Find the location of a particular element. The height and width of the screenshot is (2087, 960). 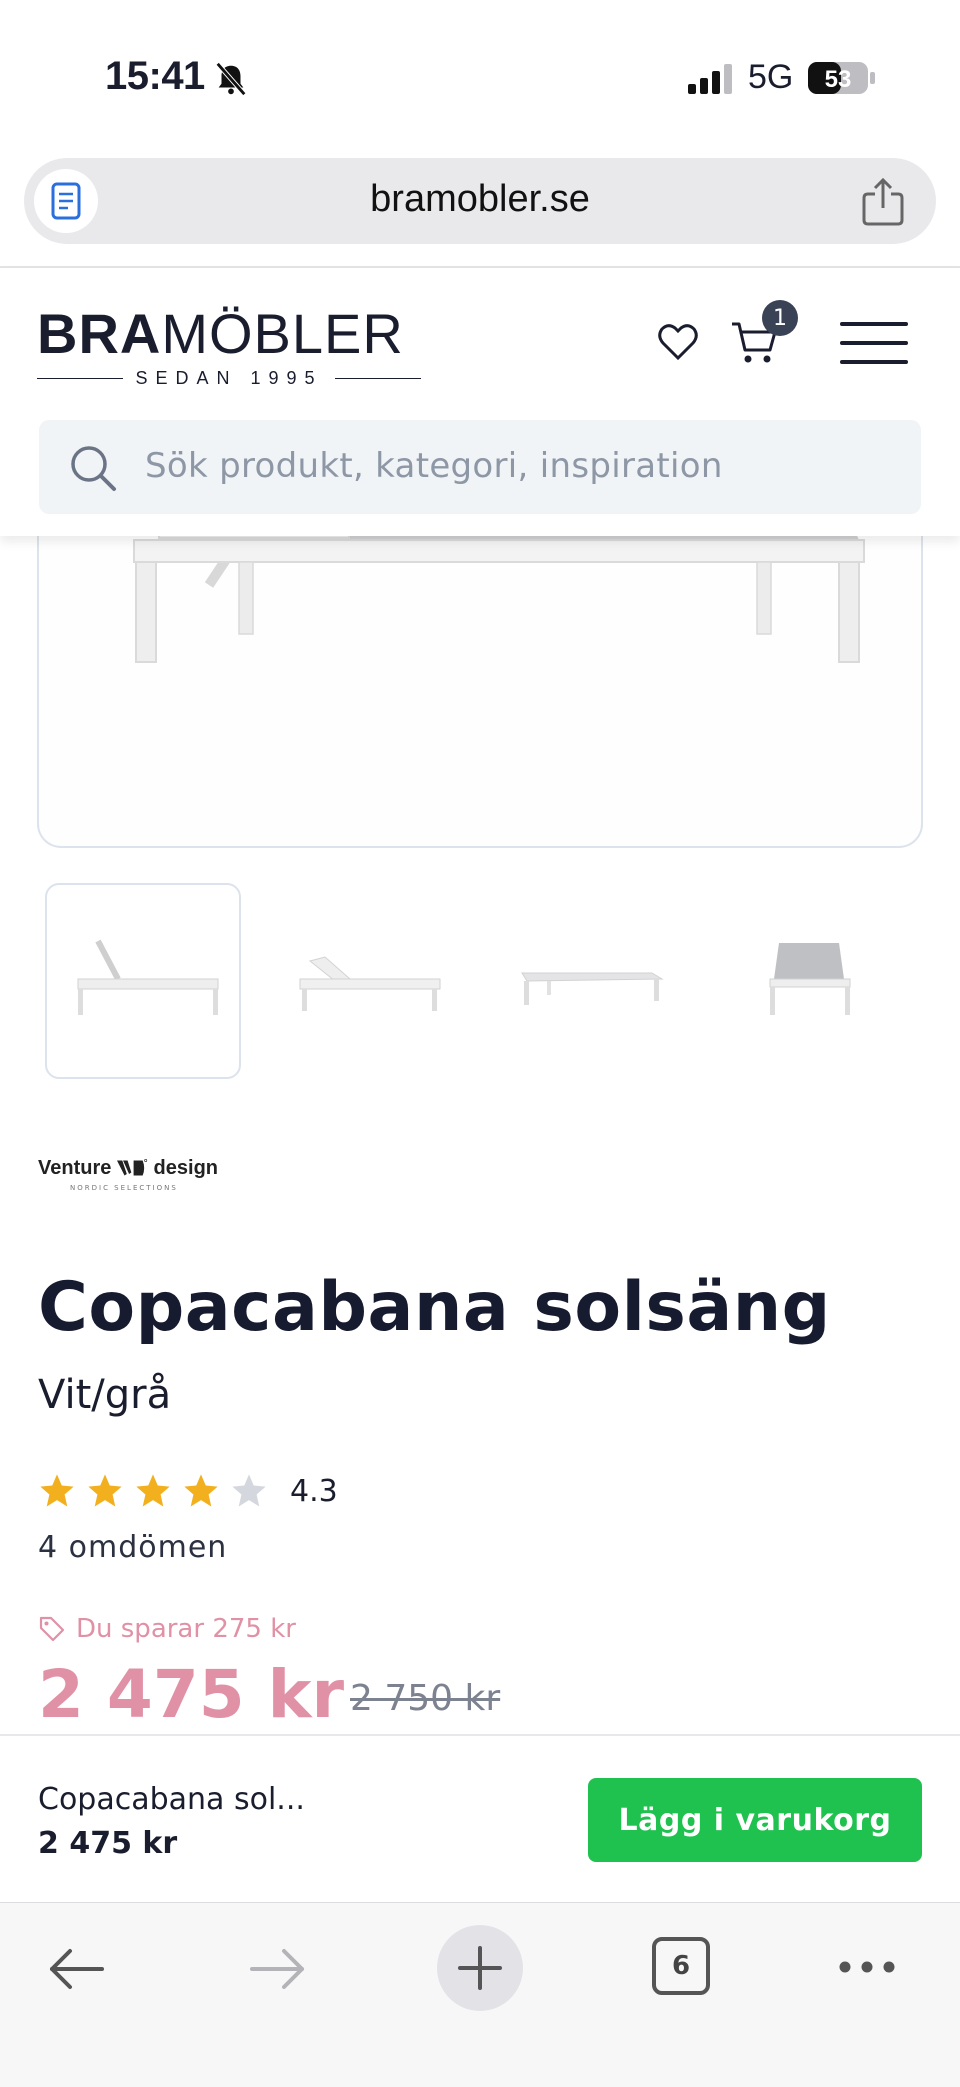

browser-toolbar: 6 is located at coordinates (480, 1994).